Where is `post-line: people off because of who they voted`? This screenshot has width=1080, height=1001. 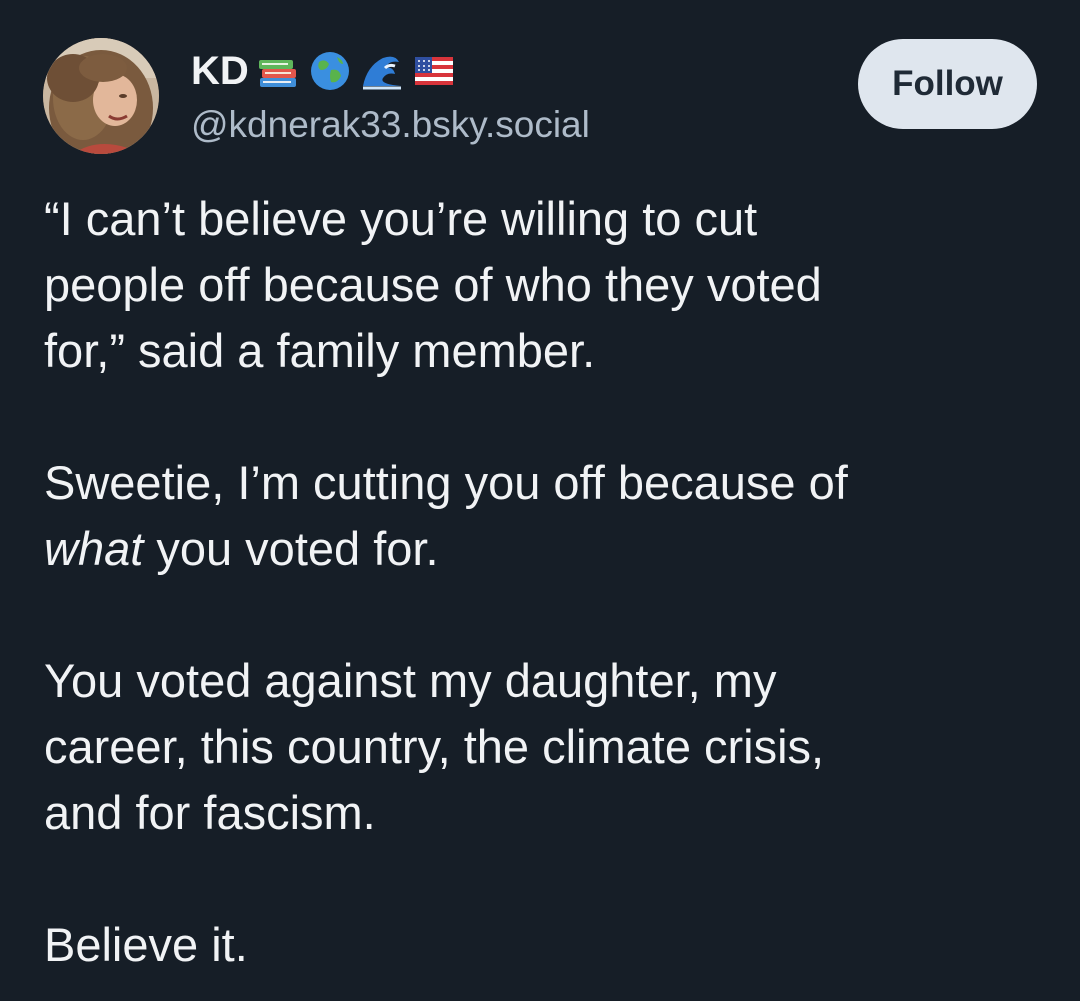
post-line: people off because of who they voted is located at coordinates (433, 284).